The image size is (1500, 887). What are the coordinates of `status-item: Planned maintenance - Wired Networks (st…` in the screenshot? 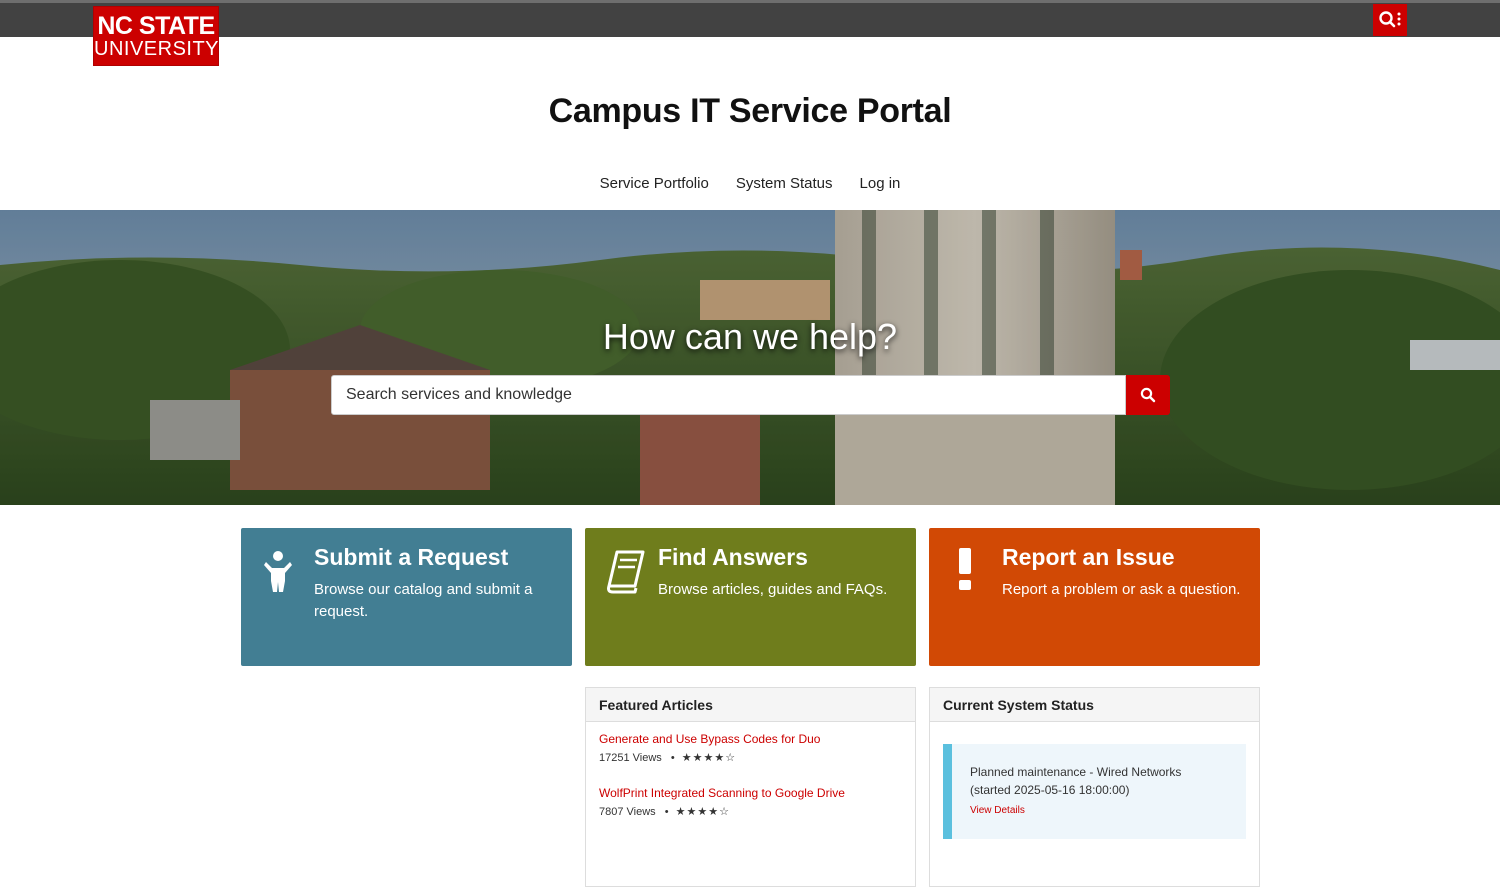 It's located at (1094, 791).